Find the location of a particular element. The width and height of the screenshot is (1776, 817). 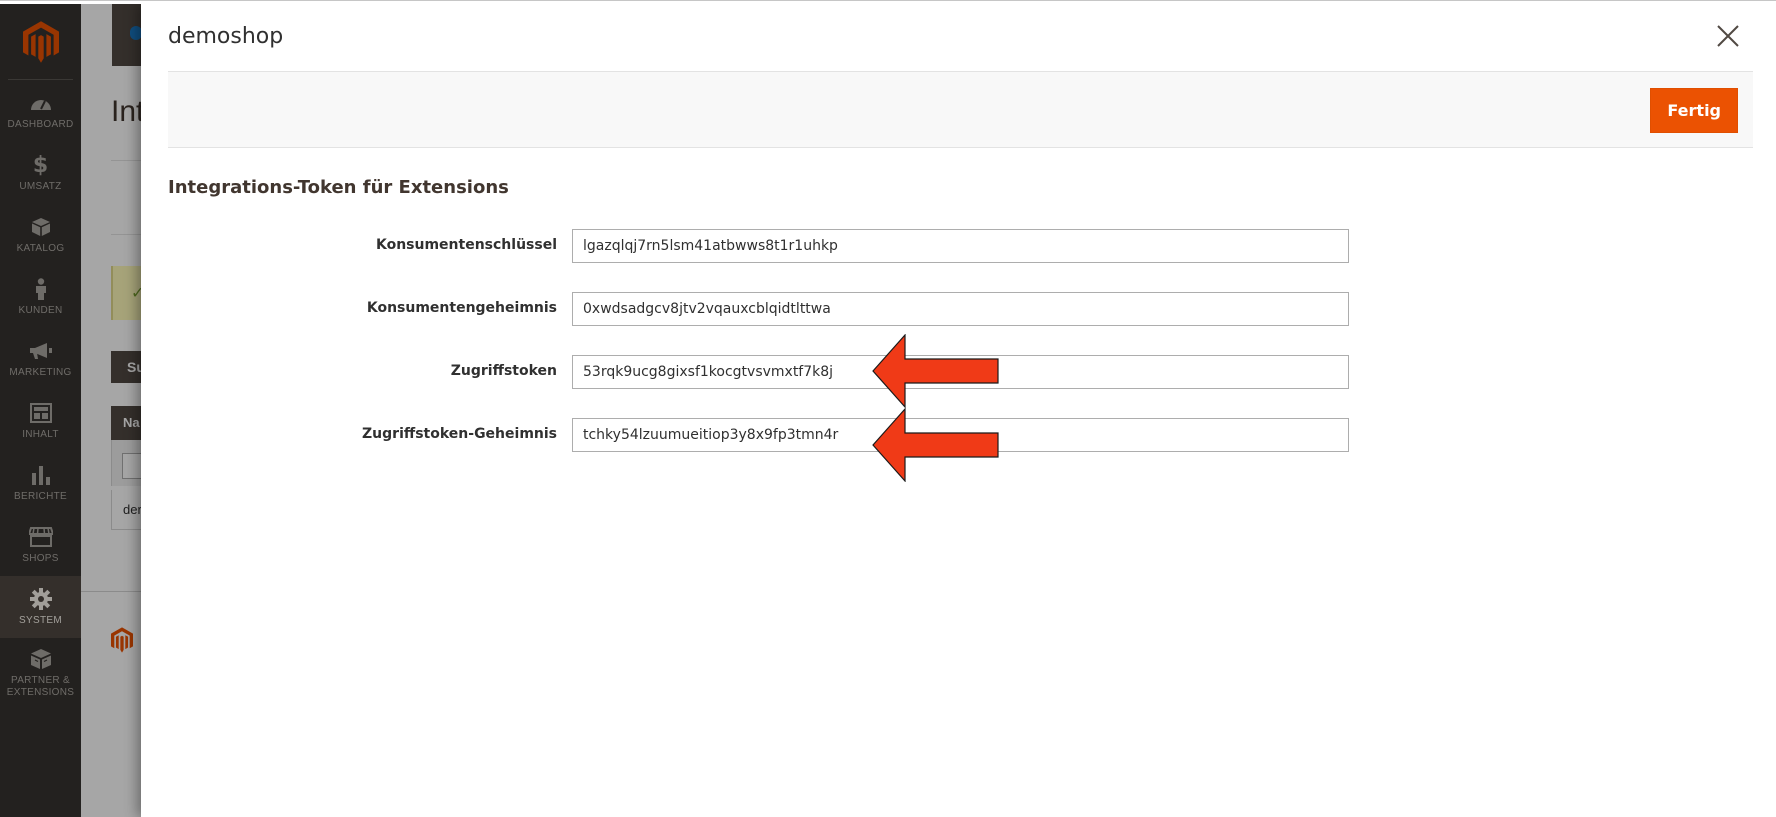

section-title: Integrations-Token für Extensions is located at coordinates (338, 187).